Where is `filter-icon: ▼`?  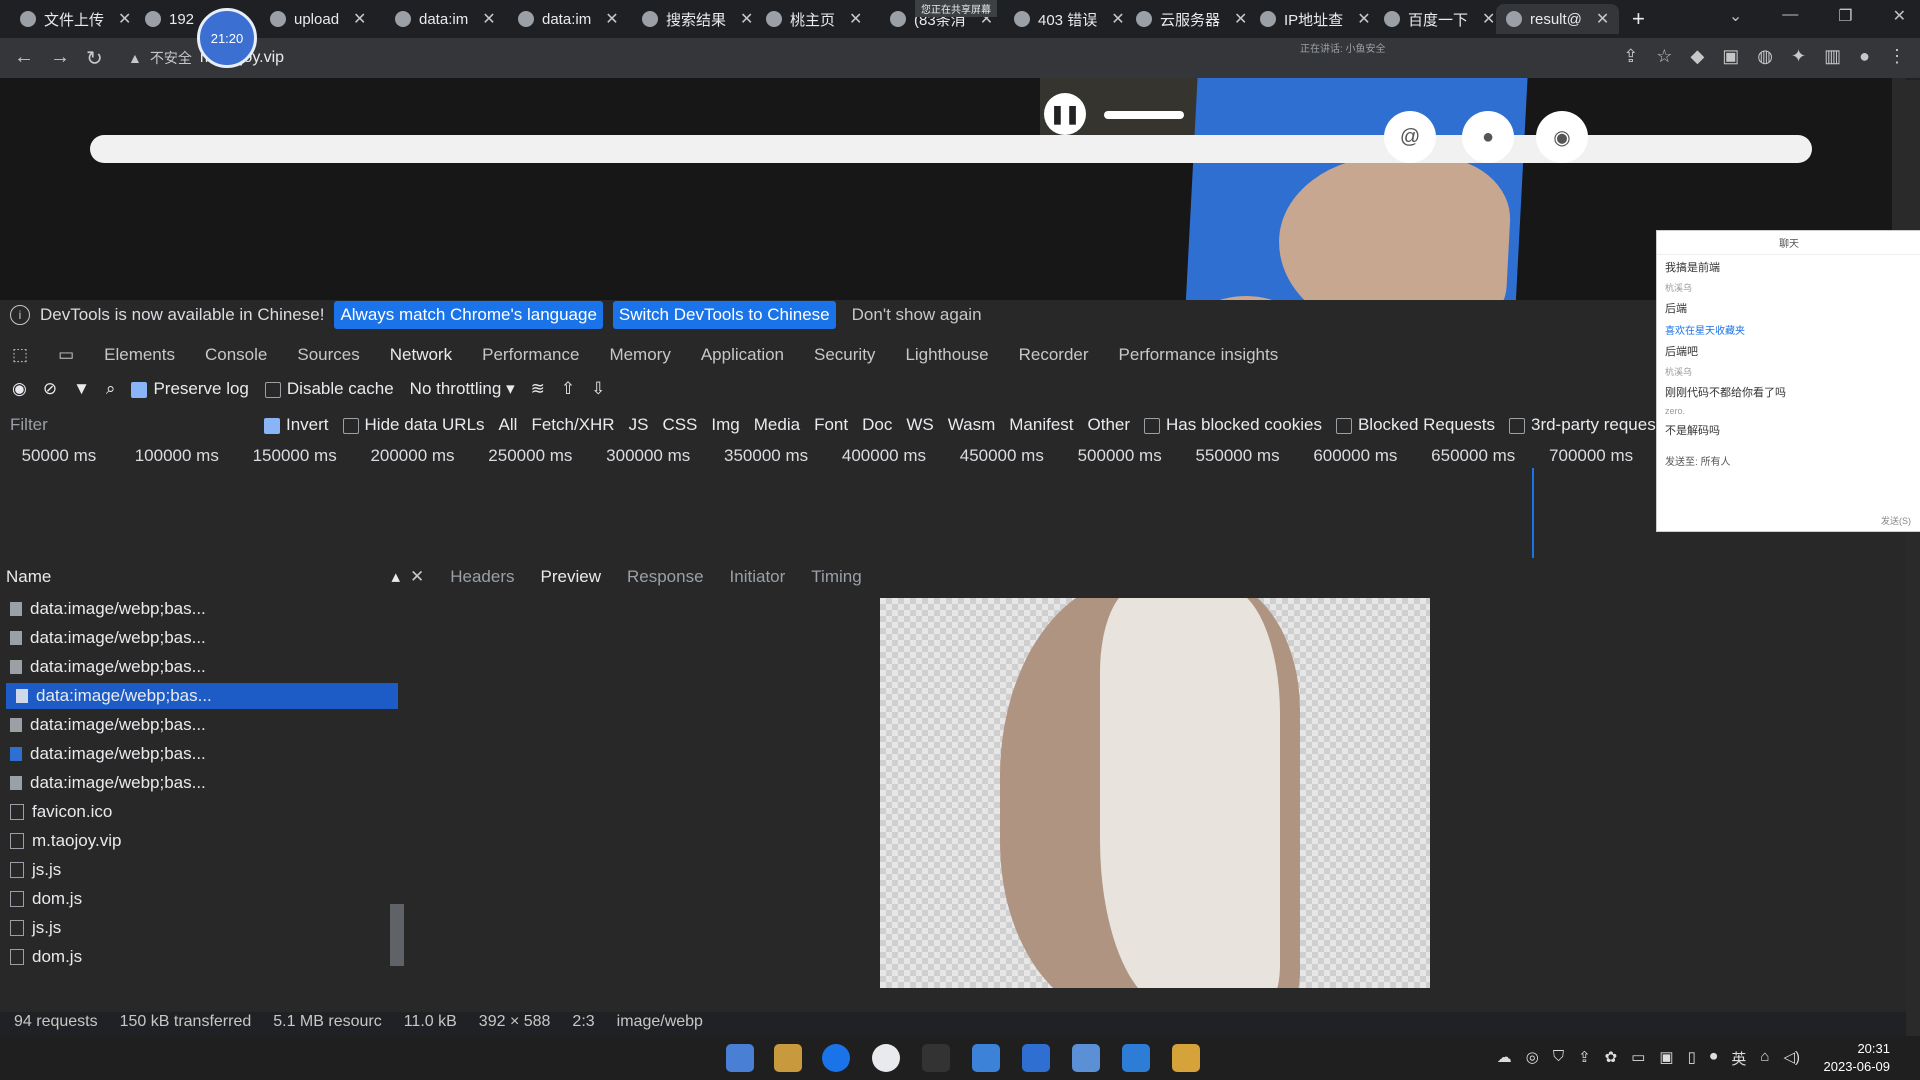 filter-icon: ▼ is located at coordinates (81, 389).